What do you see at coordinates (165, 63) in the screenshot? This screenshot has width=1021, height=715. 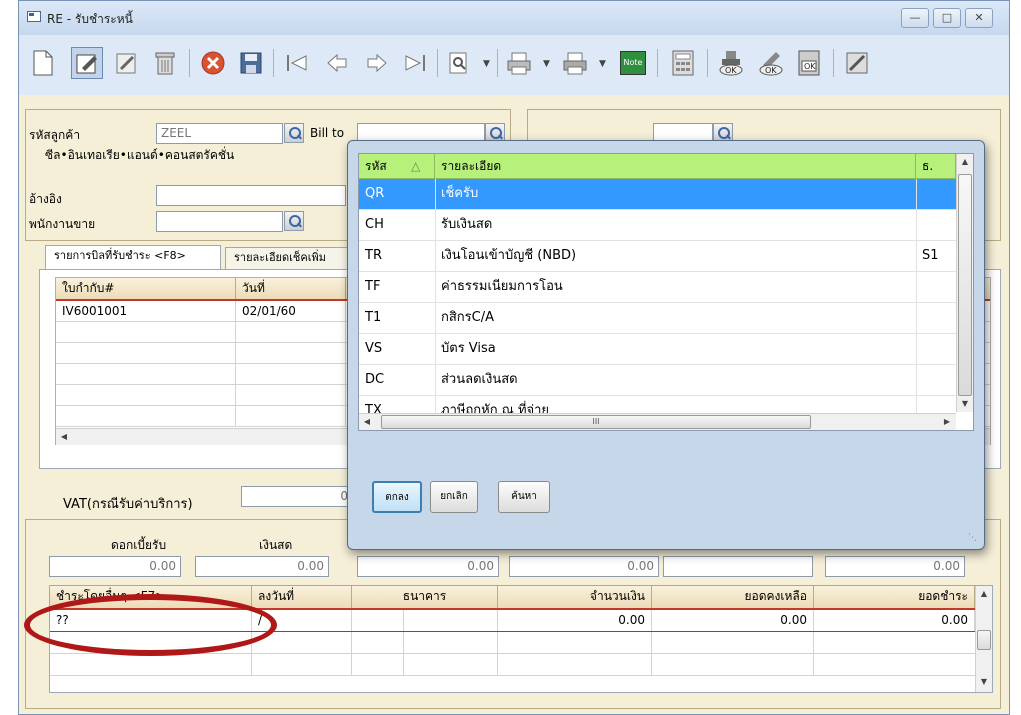 I see `delete-bin-icon` at bounding box center [165, 63].